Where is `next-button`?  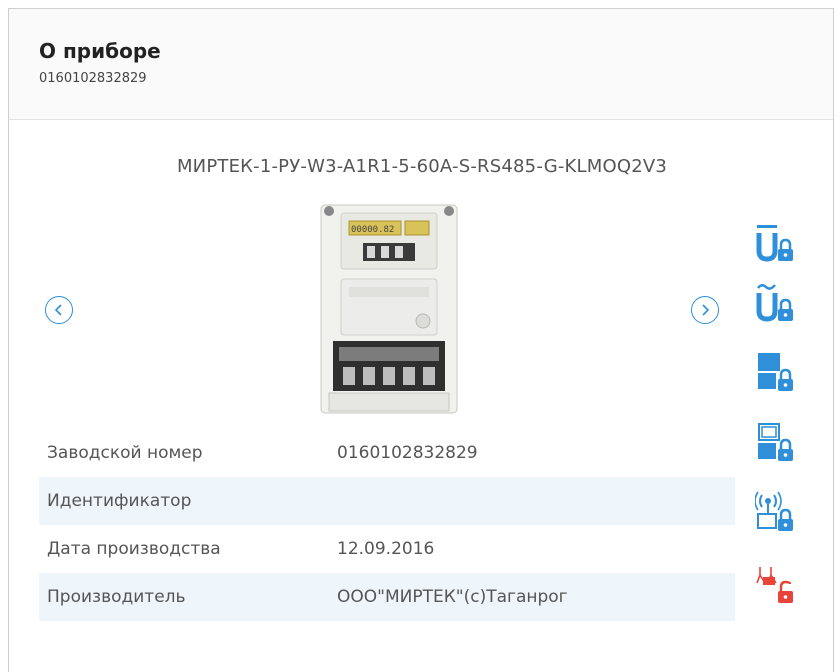 next-button is located at coordinates (705, 310).